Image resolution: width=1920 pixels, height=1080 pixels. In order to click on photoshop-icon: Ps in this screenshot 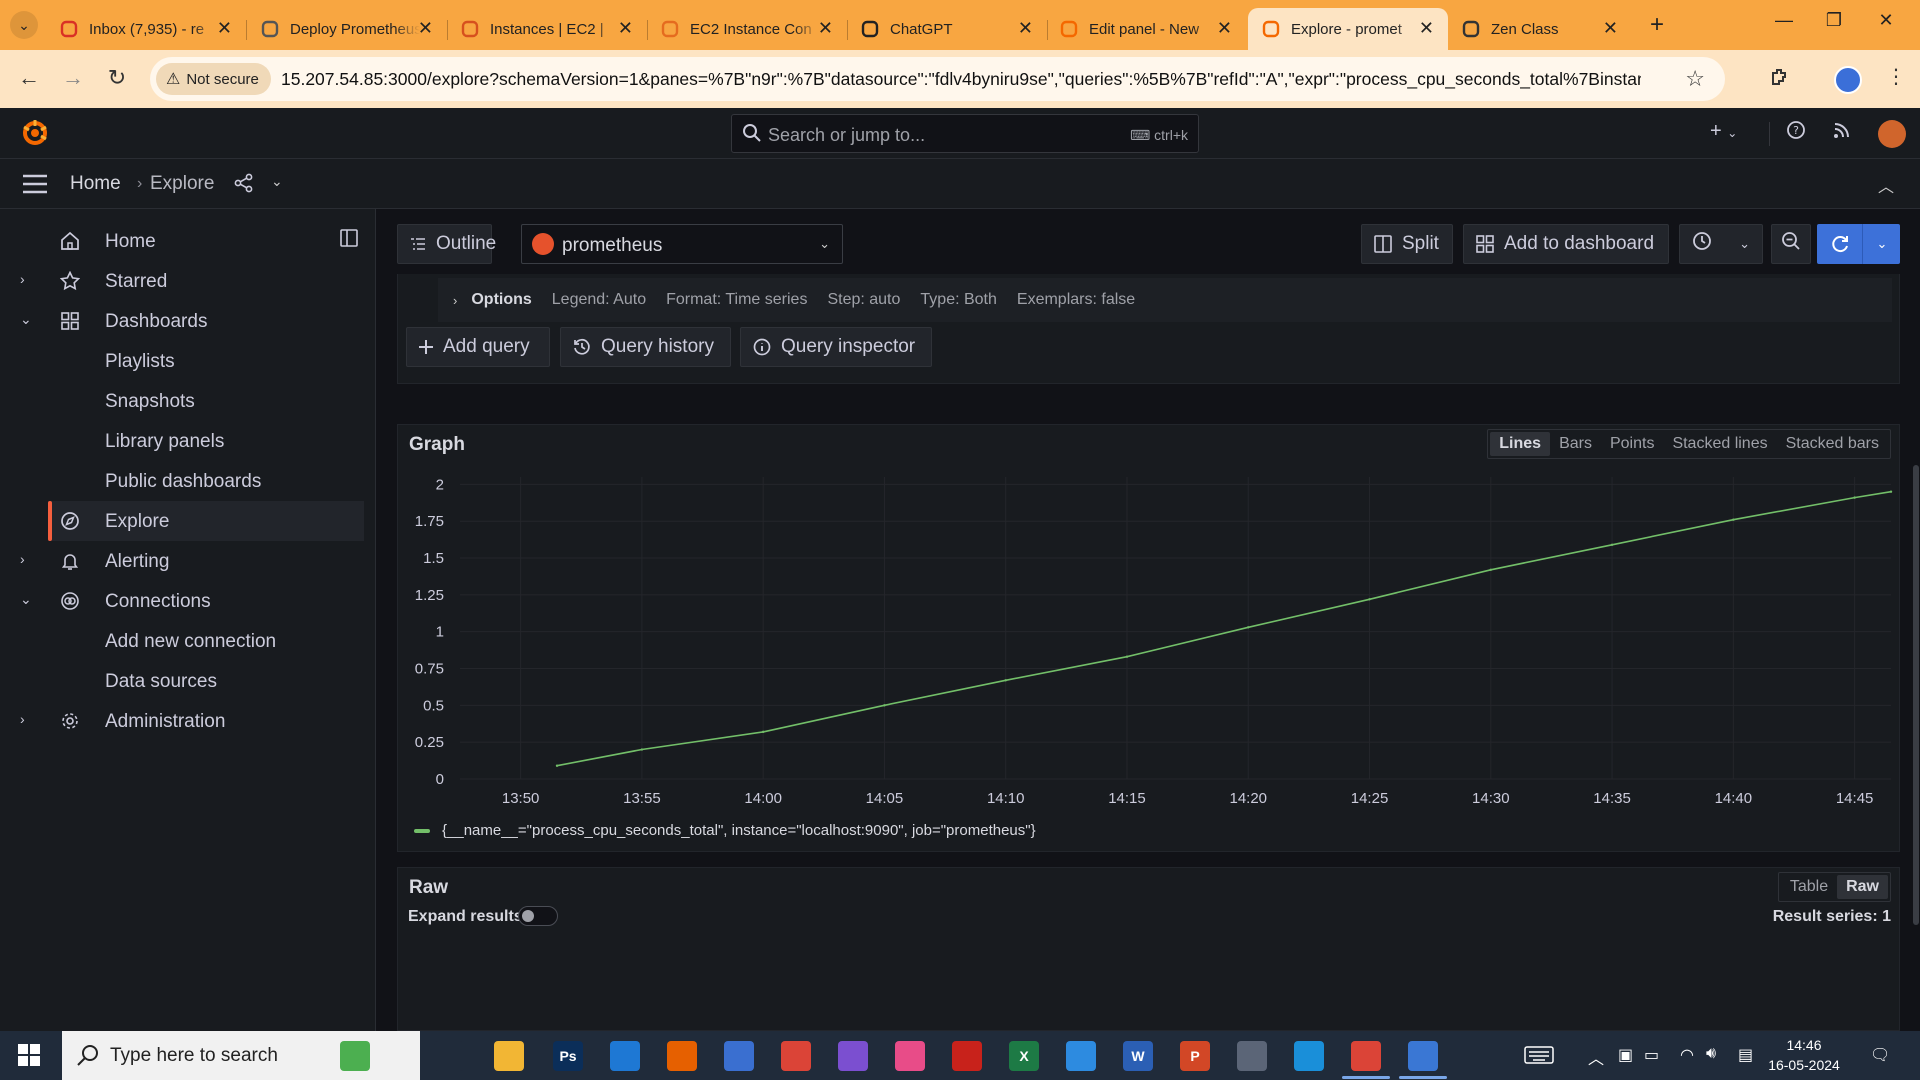, I will do `click(568, 1056)`.